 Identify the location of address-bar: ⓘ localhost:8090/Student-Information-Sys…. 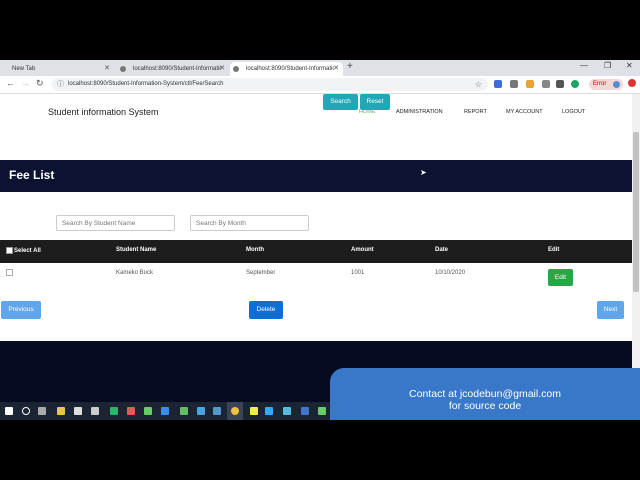
(270, 84).